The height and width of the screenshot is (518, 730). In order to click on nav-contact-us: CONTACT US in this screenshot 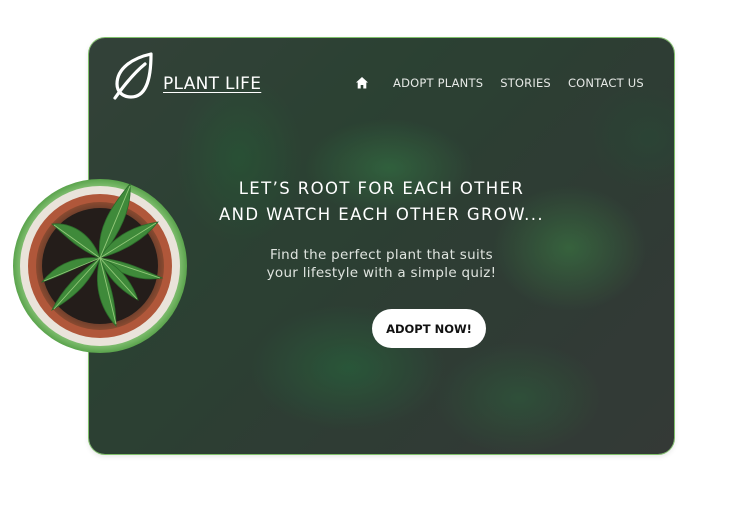, I will do `click(606, 83)`.